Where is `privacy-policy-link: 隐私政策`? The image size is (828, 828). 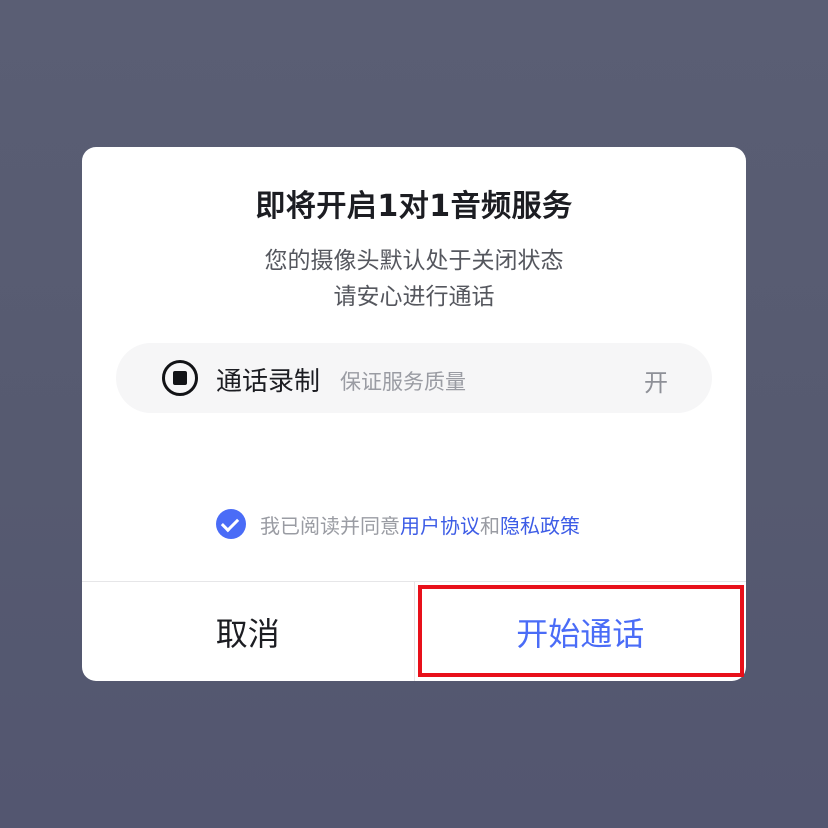
privacy-policy-link: 隐私政策 is located at coordinates (540, 524).